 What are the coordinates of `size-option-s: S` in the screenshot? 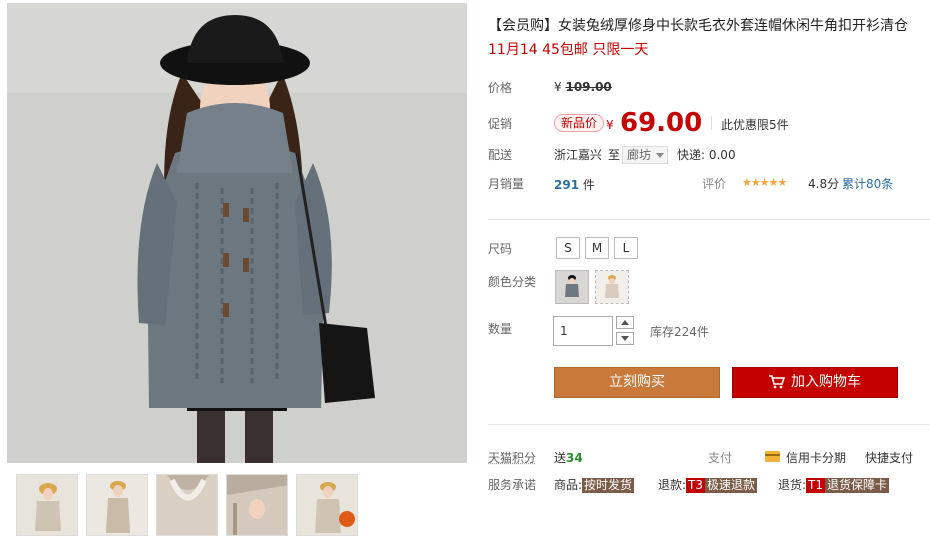 It's located at (568, 248).